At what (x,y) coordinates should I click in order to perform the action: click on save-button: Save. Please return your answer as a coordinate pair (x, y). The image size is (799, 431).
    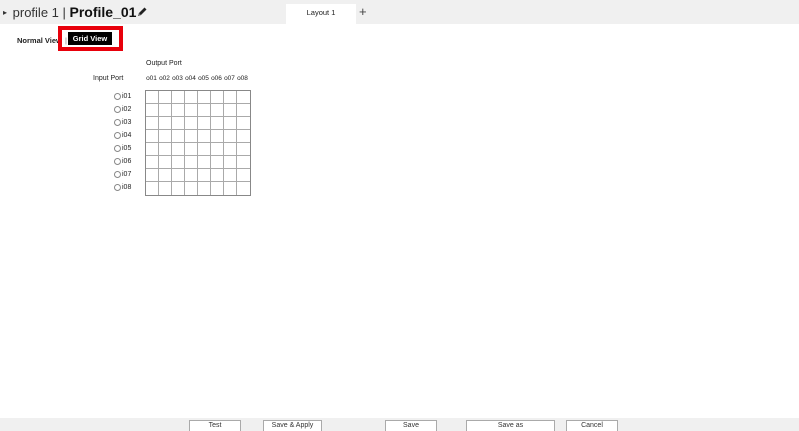
    Looking at the image, I should click on (411, 425).